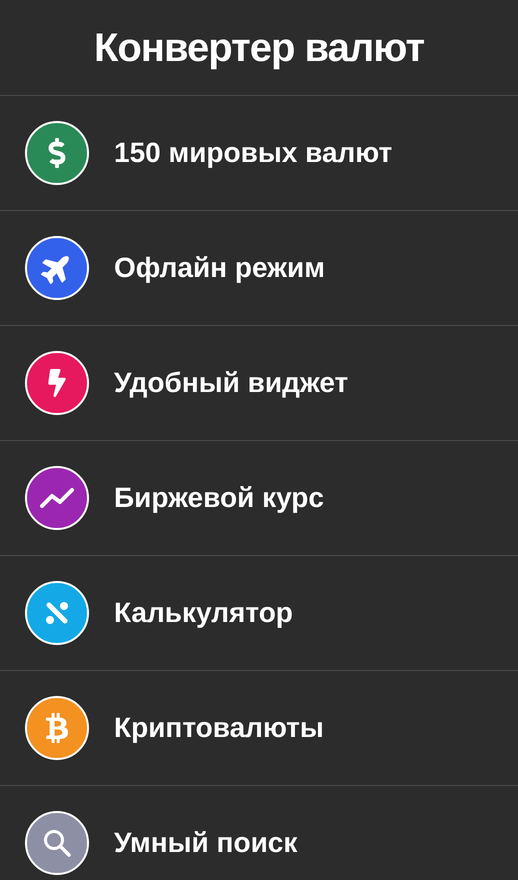  Describe the element at coordinates (206, 843) in the screenshot. I see `feature-label: Умный поиск` at that location.